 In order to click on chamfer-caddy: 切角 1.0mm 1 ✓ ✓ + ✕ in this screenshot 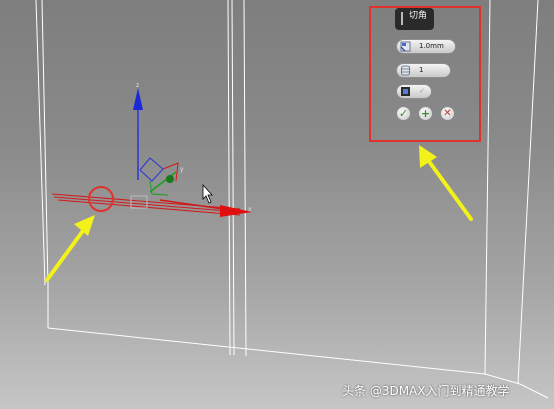, I will do `click(429, 68)`.